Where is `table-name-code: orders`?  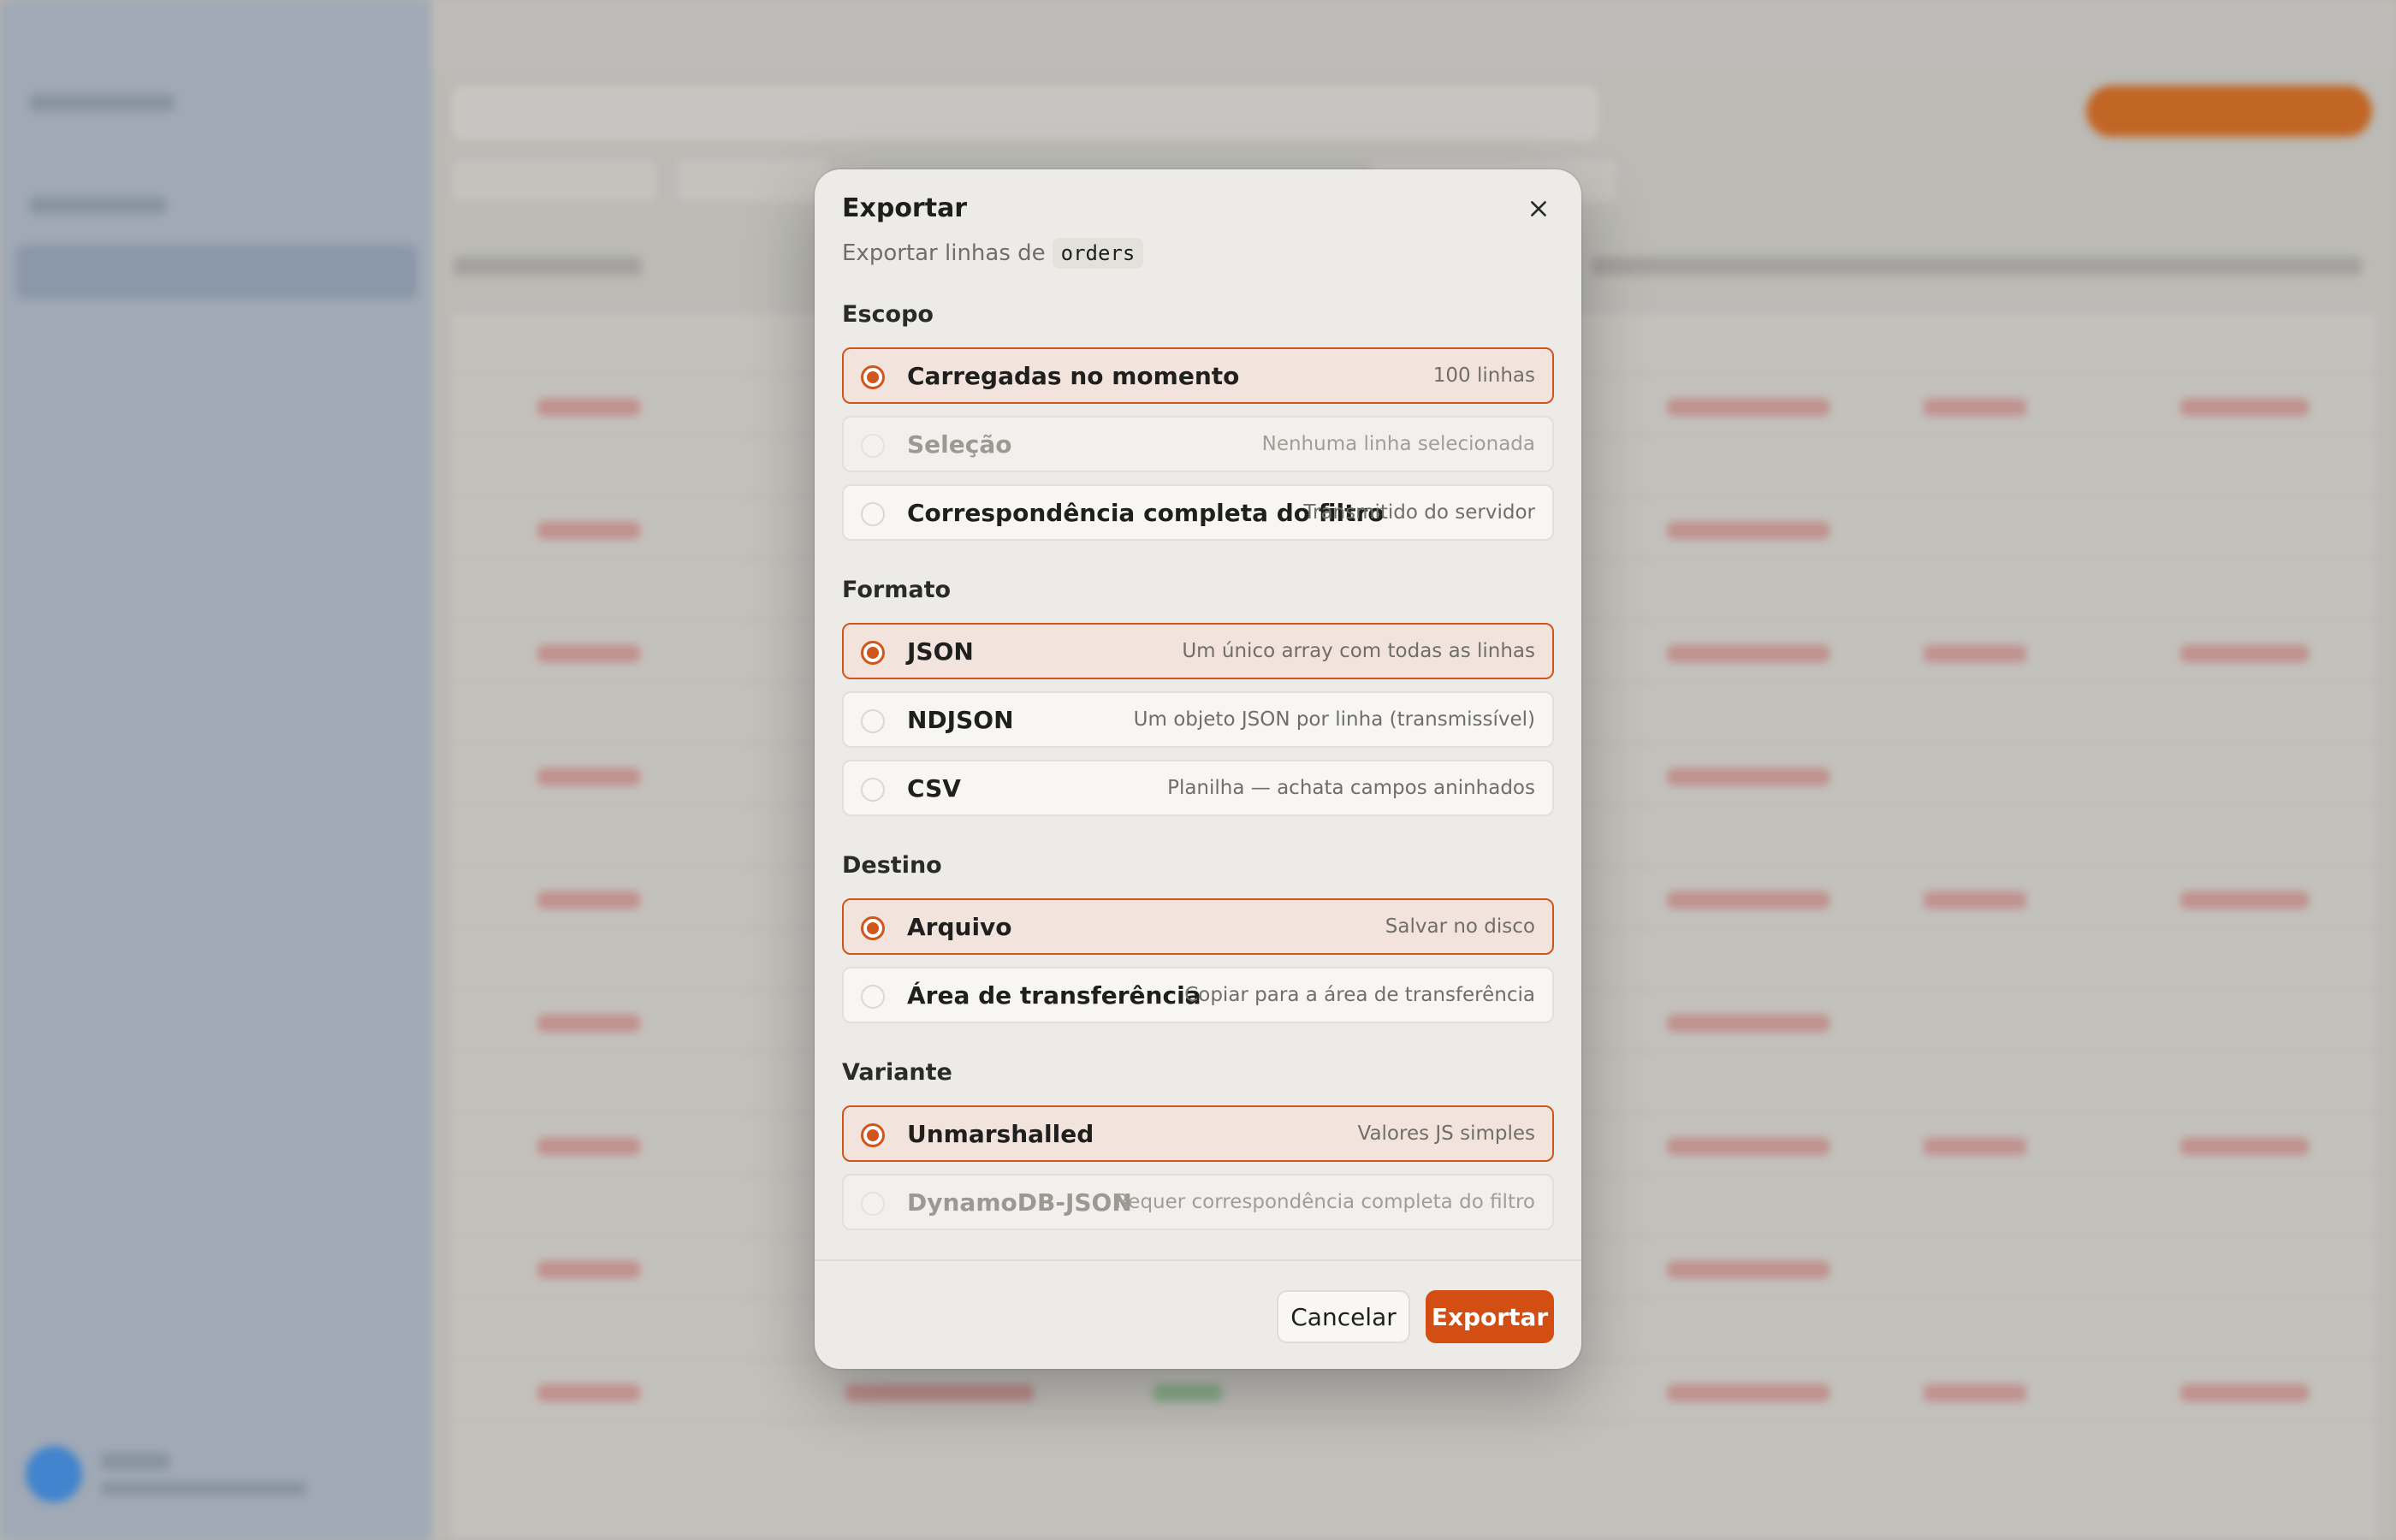
table-name-code: orders is located at coordinates (1098, 253).